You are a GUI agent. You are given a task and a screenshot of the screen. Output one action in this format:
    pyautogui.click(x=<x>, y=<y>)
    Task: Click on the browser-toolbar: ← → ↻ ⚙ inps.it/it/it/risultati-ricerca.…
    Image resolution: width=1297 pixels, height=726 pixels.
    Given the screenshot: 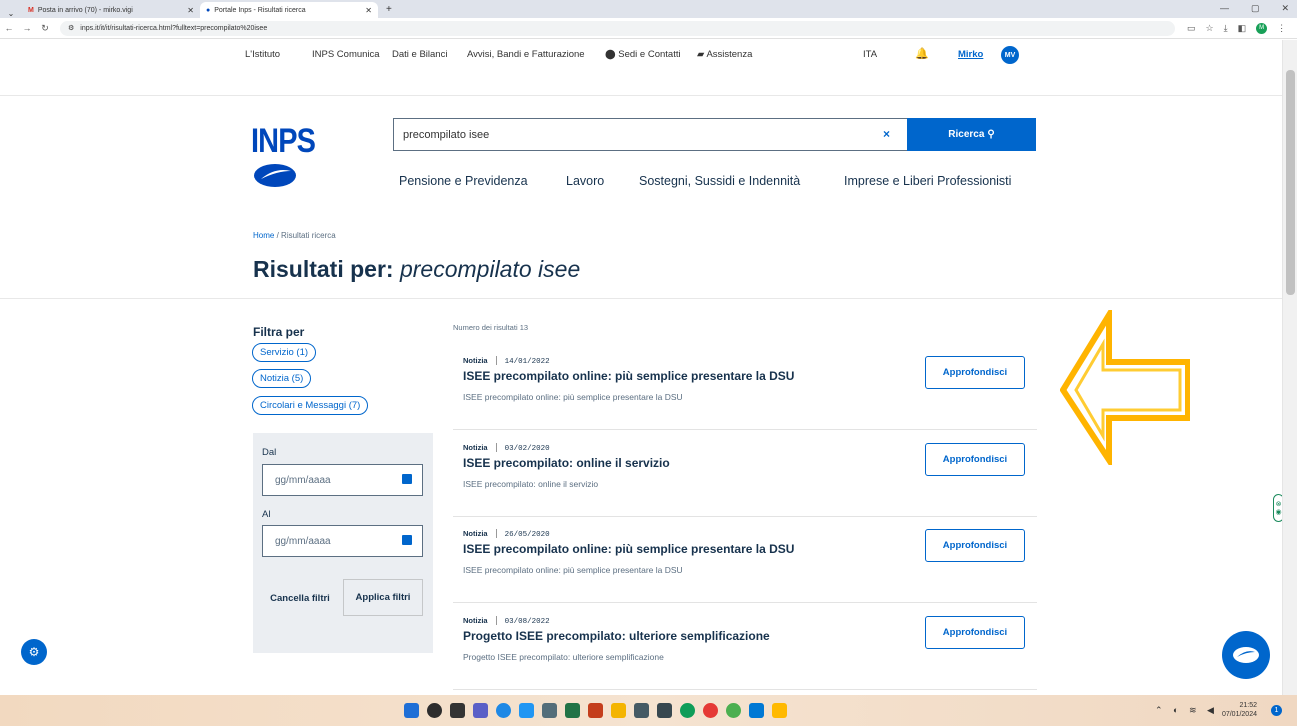 What is the action you would take?
    pyautogui.click(x=648, y=28)
    